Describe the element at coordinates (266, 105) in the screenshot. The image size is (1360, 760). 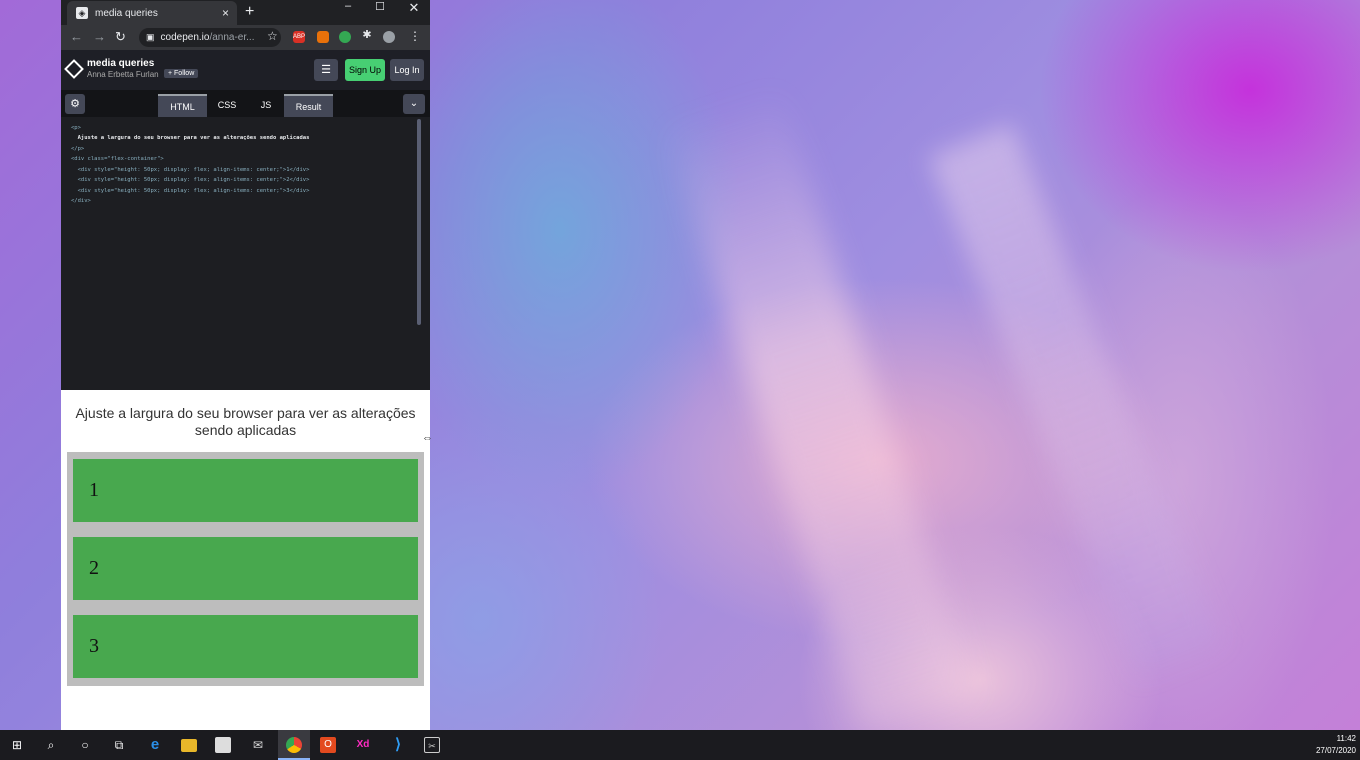
I see `tab-js: JS` at that location.